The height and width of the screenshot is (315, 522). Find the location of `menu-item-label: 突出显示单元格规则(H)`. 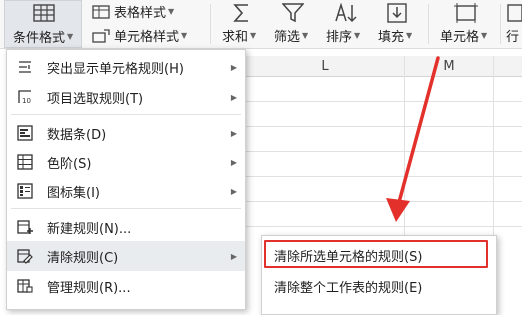

menu-item-label: 突出显示单元格规则(H) is located at coordinates (115, 69).